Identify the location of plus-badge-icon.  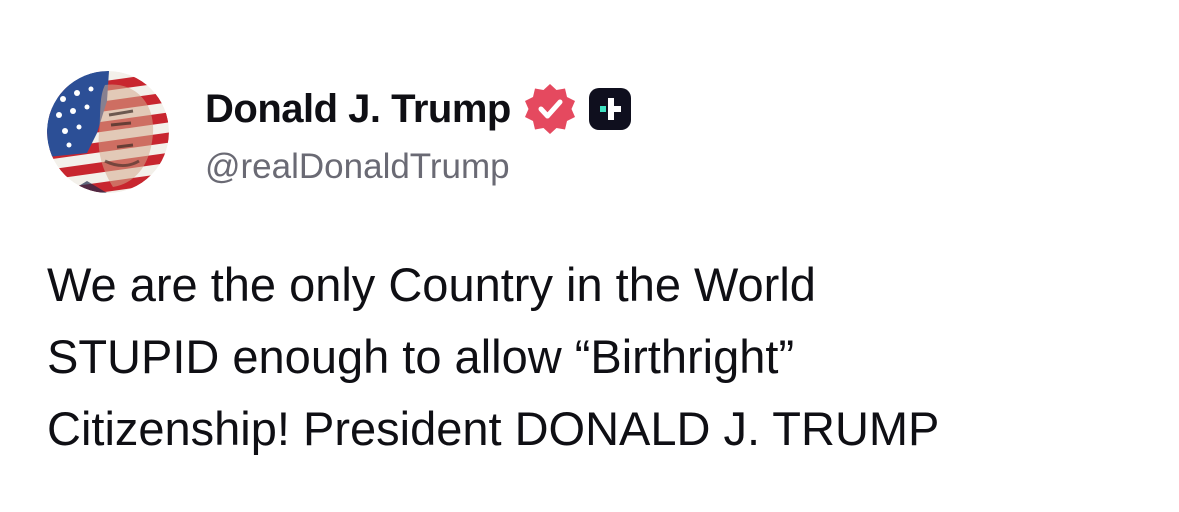
(609, 109).